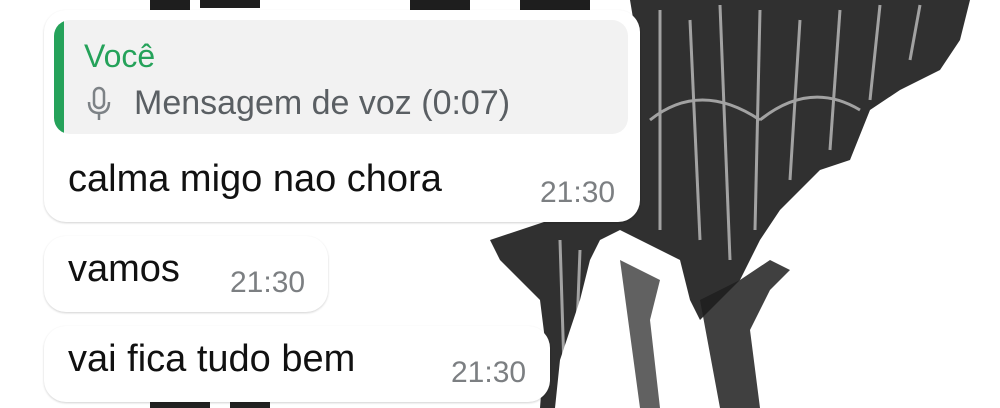 This screenshot has height=408, width=1000. What do you see at coordinates (322, 103) in the screenshot?
I see `quote-text: Mensagem de voz (0:07)` at bounding box center [322, 103].